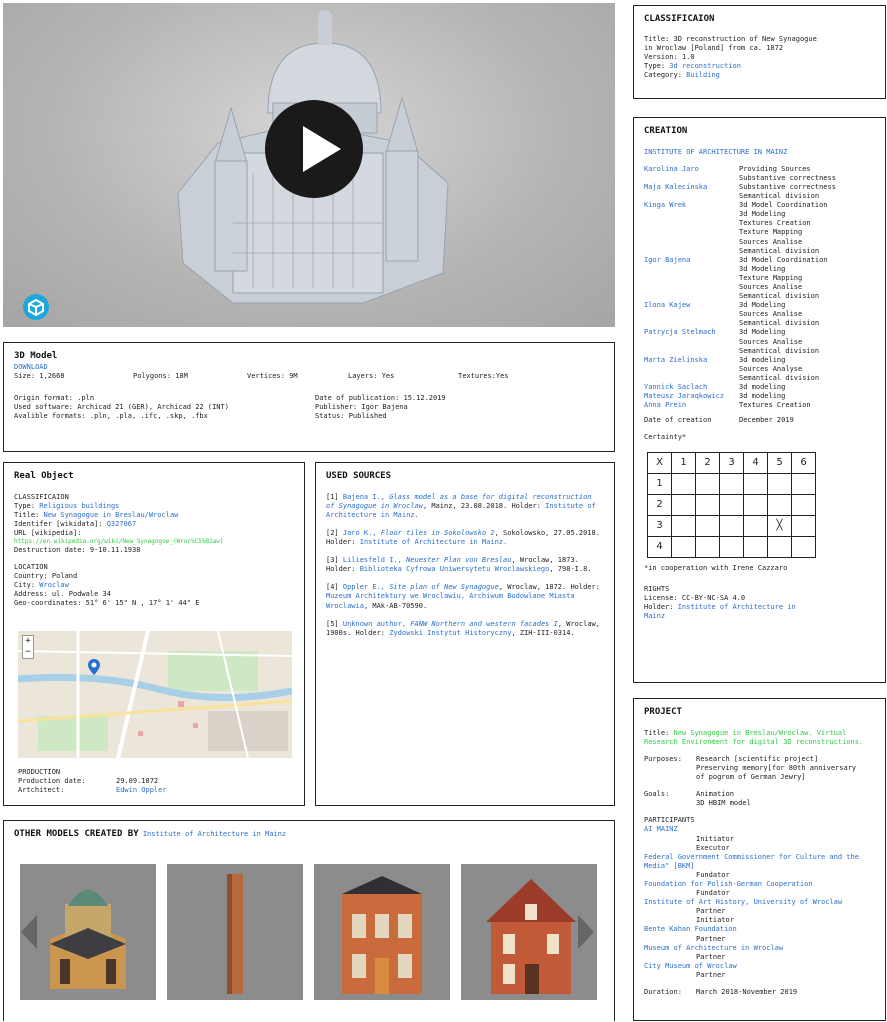 Image resolution: width=887 pixels, height=1022 pixels. Describe the element at coordinates (334, 532) in the screenshot. I see `source-number: [2]` at that location.